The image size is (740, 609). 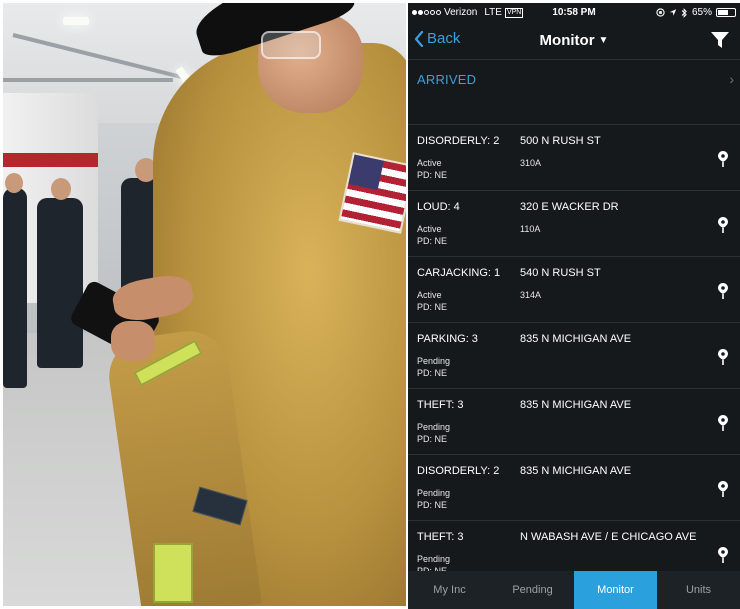 What do you see at coordinates (531, 163) in the screenshot?
I see `incident-beat-code: 310A` at bounding box center [531, 163].